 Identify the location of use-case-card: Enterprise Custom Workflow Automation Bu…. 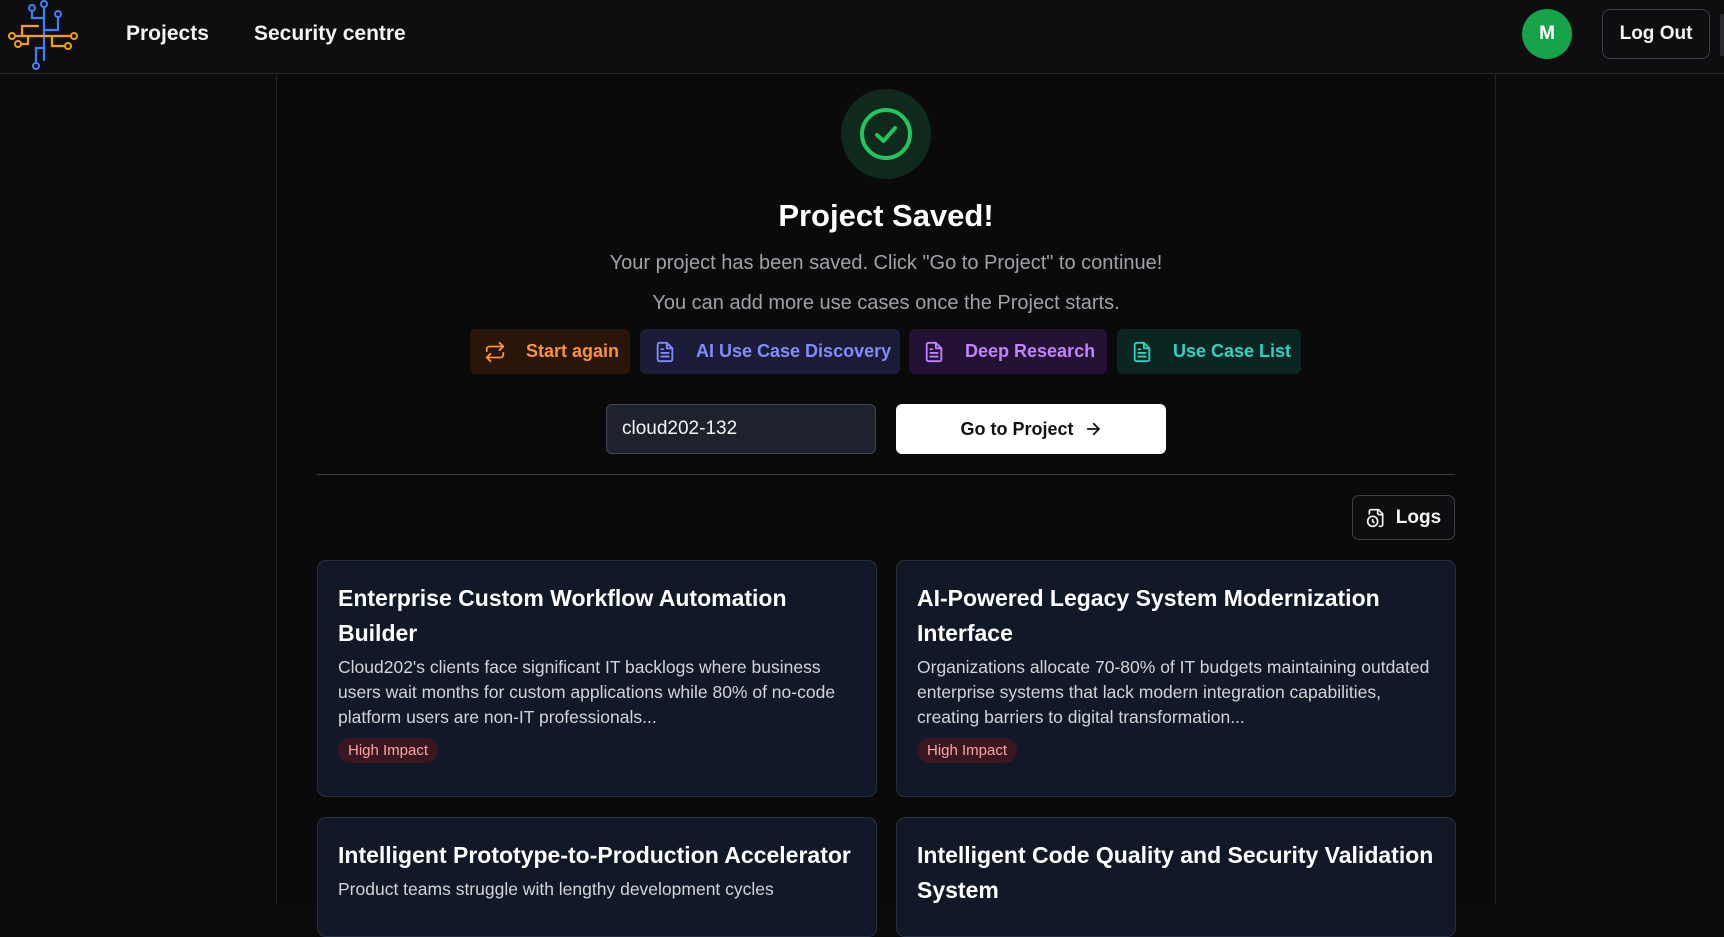
(597, 678).